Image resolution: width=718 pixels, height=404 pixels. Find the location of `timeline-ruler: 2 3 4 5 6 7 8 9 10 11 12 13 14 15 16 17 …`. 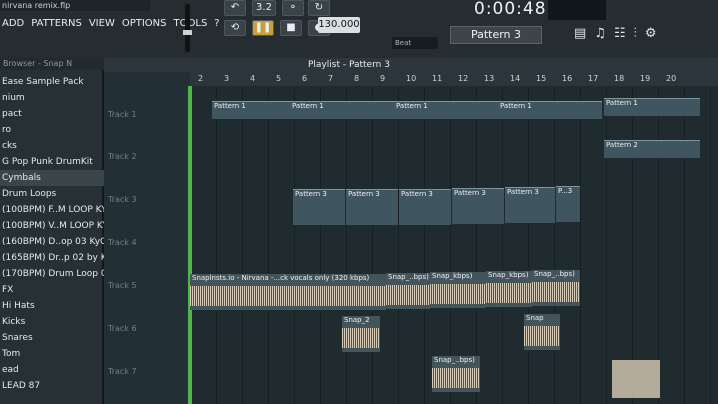

timeline-ruler: 2 3 4 5 6 7 8 9 10 11 12 13 14 15 16 17 … is located at coordinates (454, 79).